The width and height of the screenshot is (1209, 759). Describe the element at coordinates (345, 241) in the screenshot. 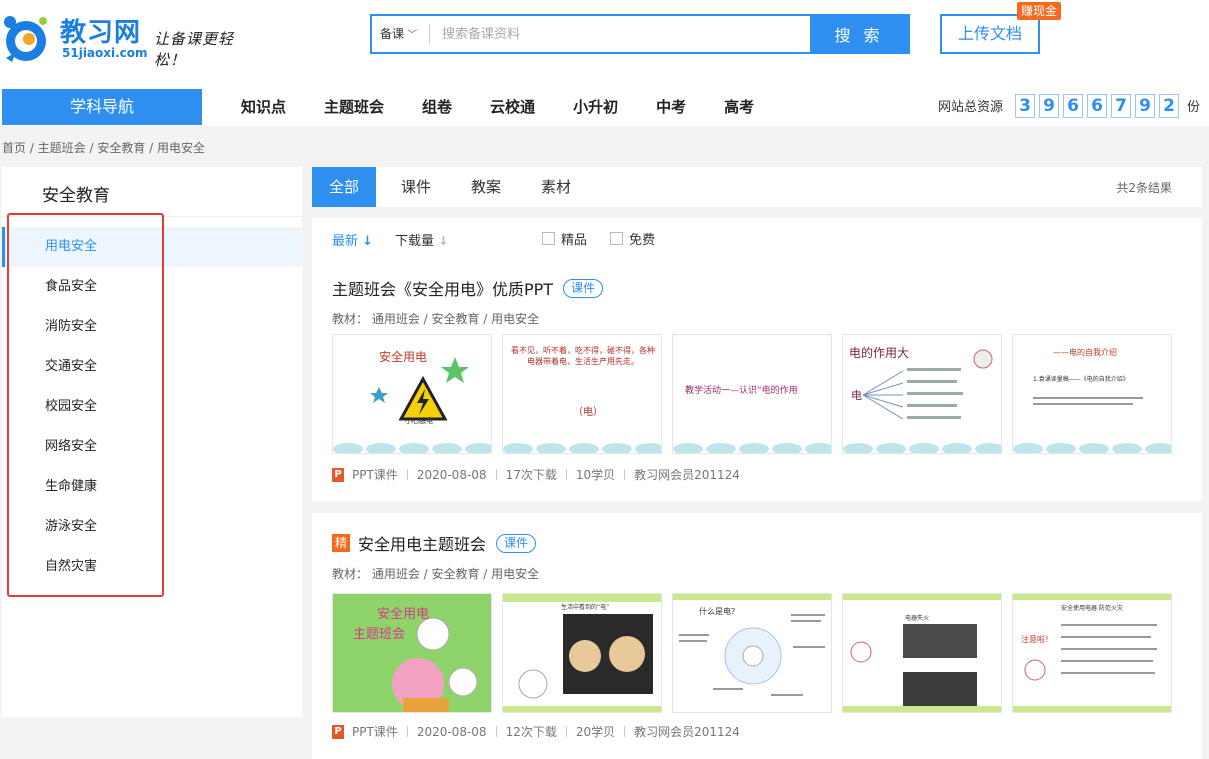

I see `sort-latest-label: 最新` at that location.